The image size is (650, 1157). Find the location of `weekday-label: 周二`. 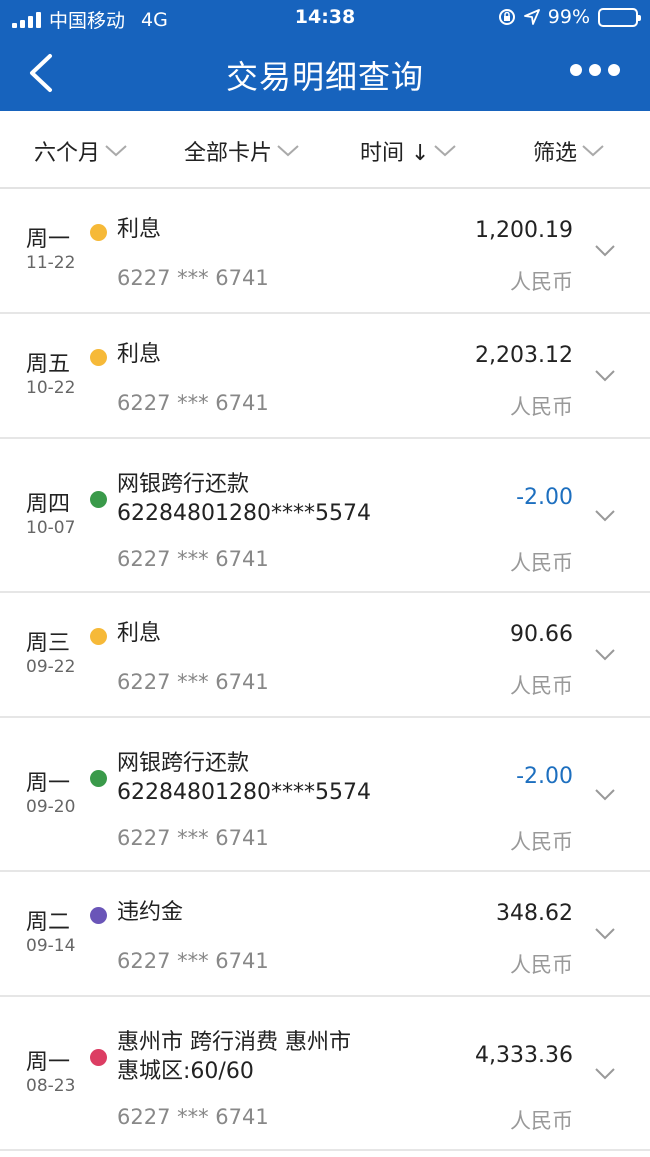

weekday-label: 周二 is located at coordinates (48, 922).